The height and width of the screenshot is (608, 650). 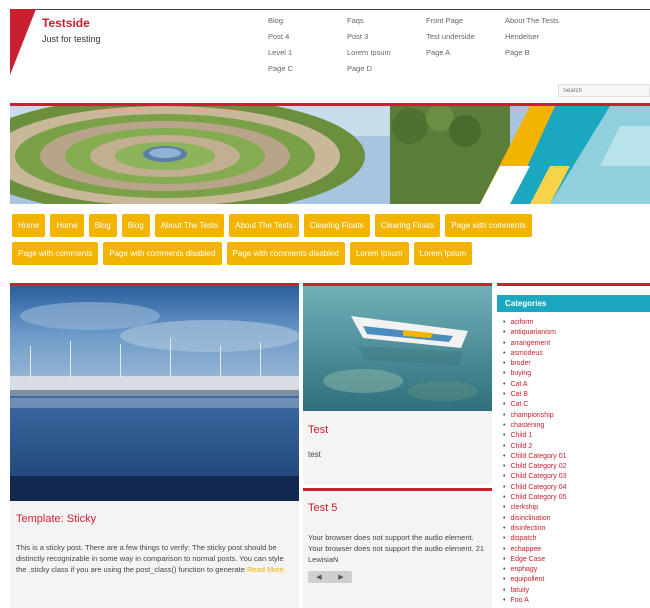 What do you see at coordinates (465, 21) in the screenshot?
I see `topnav-link: Front Page` at bounding box center [465, 21].